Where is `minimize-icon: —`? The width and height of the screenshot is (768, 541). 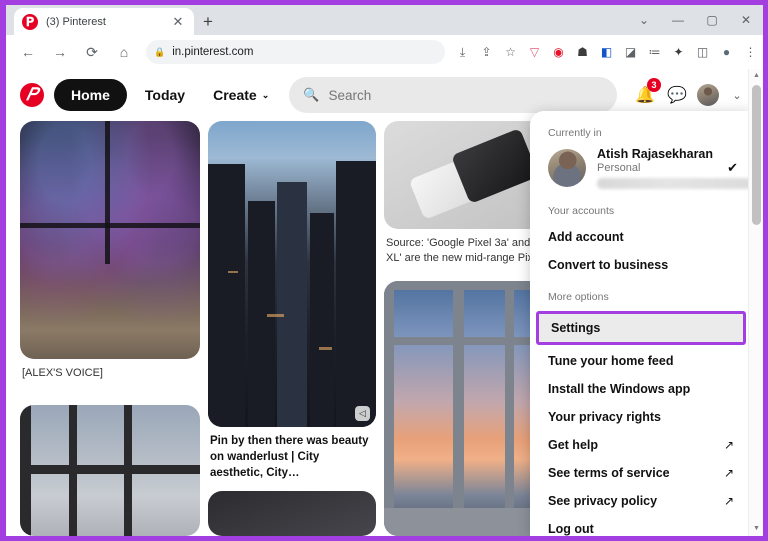
minimize-icon: — is located at coordinates (678, 20).